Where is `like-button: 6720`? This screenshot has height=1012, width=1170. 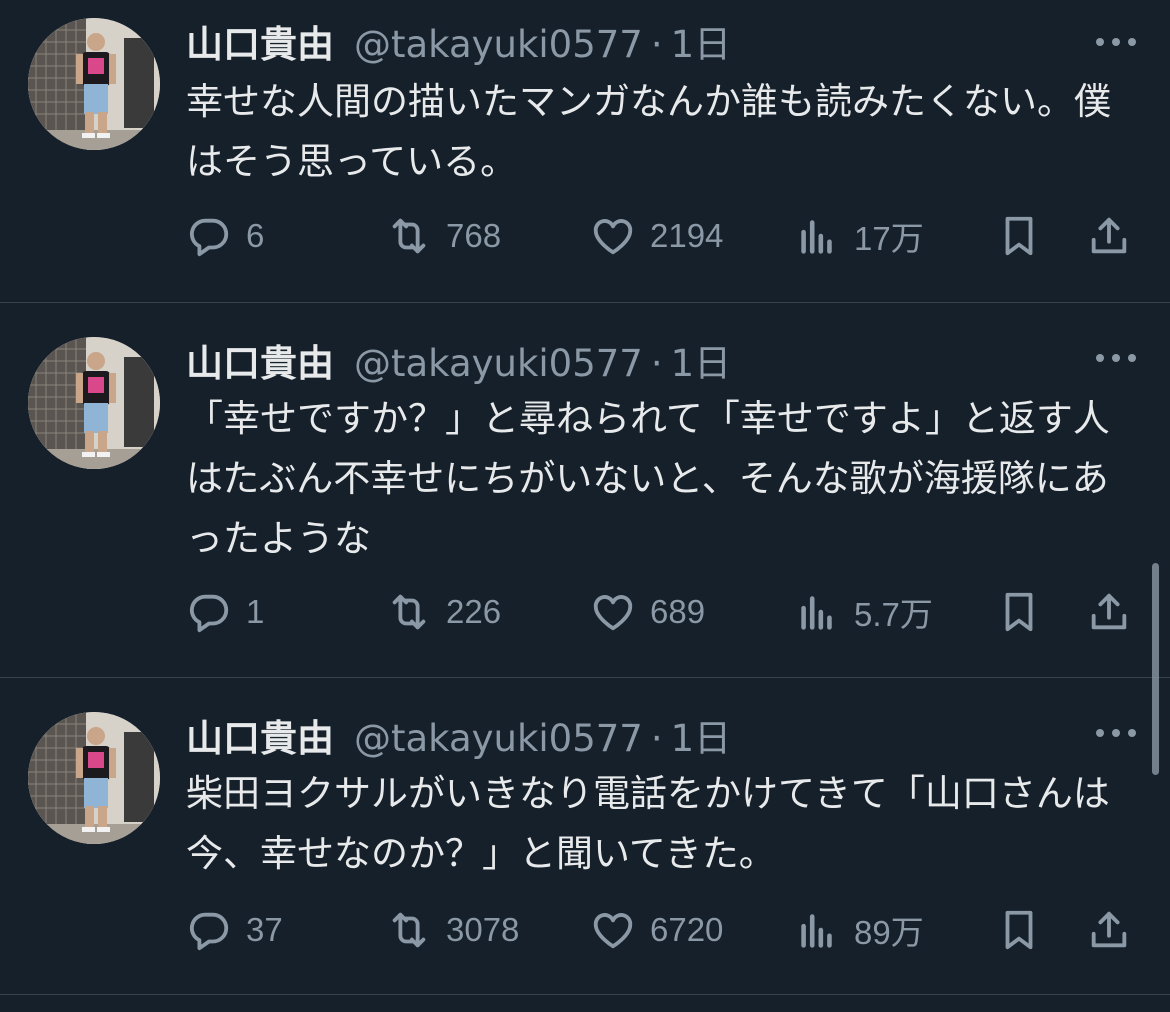 like-button: 6720 is located at coordinates (656, 930).